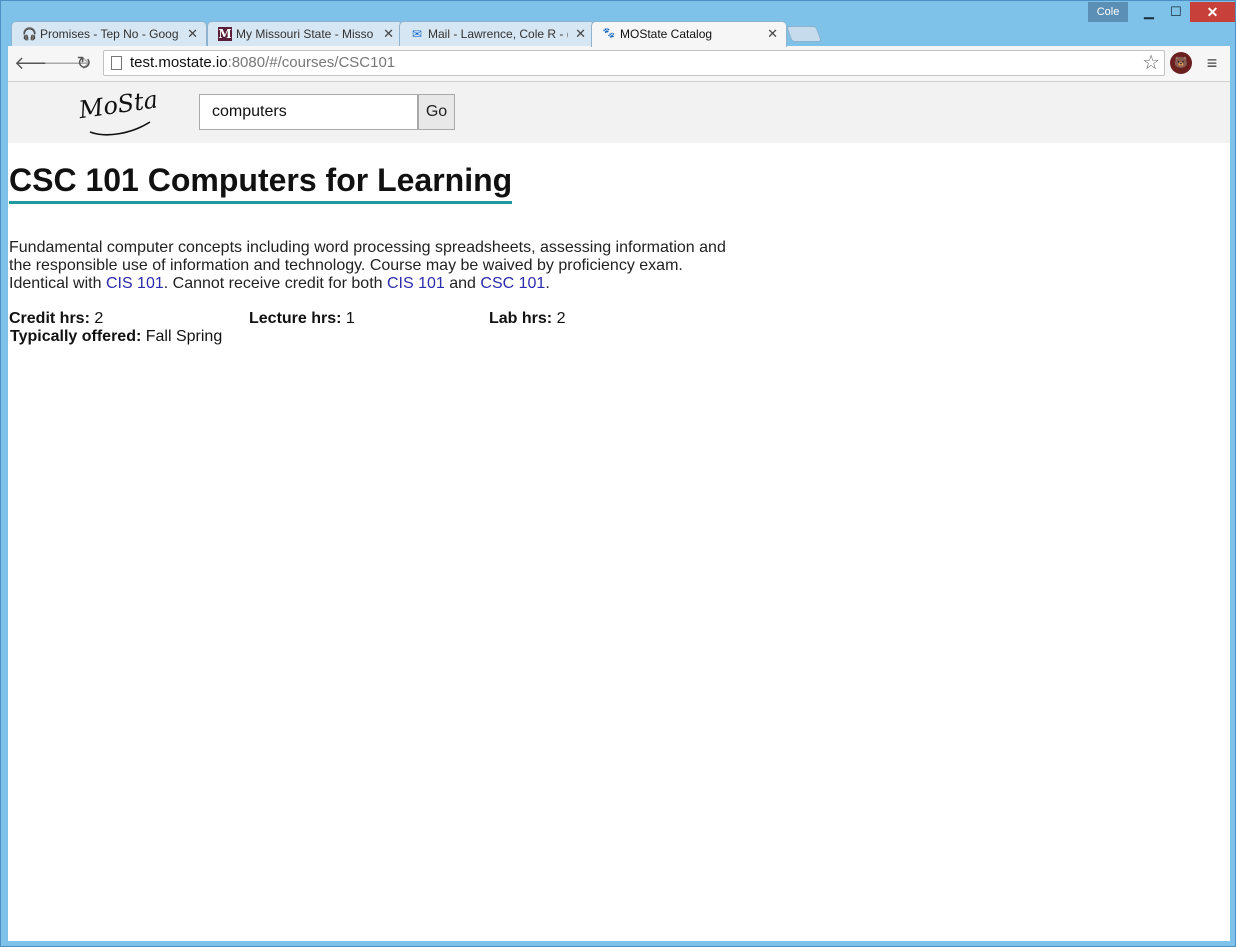 The image size is (1236, 947). What do you see at coordinates (261, 183) in the screenshot?
I see `course-title: CSC 101 Computers for Learning` at bounding box center [261, 183].